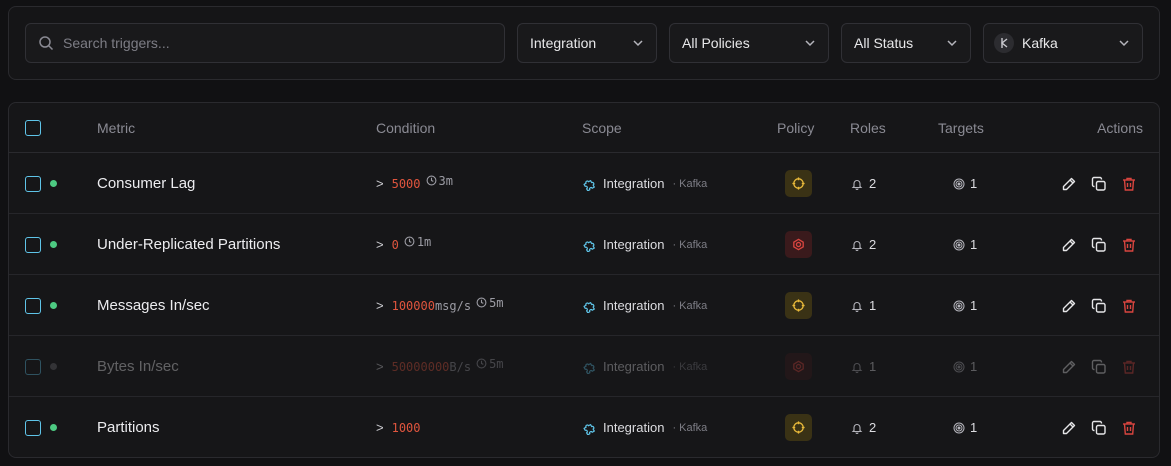  I want to click on select-all-checkbox, so click(33, 128).